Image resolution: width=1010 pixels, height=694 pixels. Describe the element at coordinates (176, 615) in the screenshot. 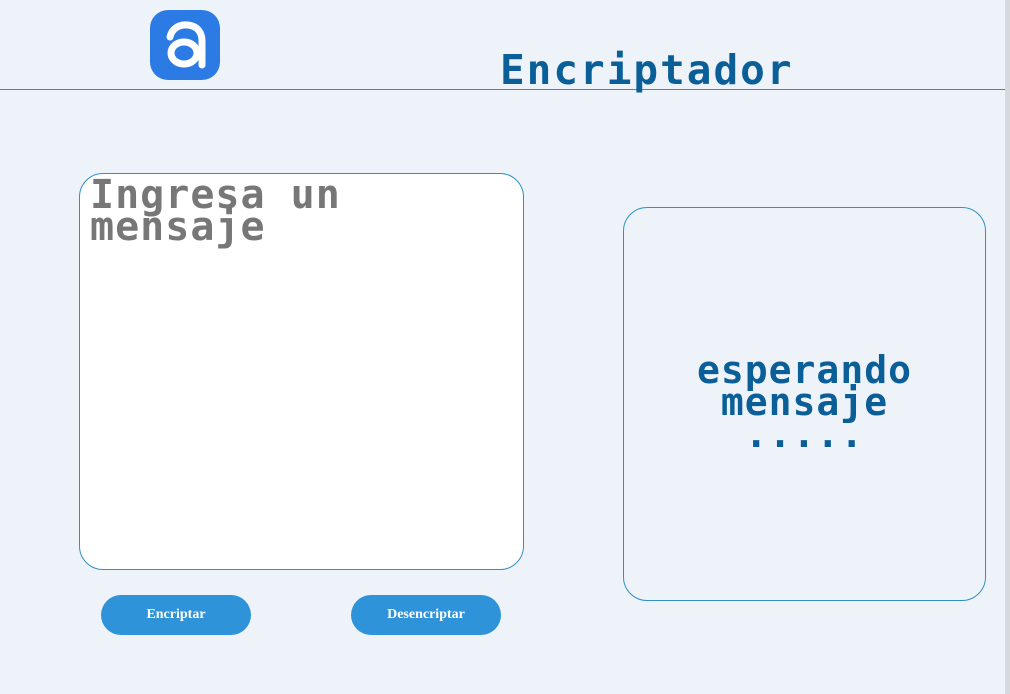

I see `encrypt-button: Encriptar` at that location.